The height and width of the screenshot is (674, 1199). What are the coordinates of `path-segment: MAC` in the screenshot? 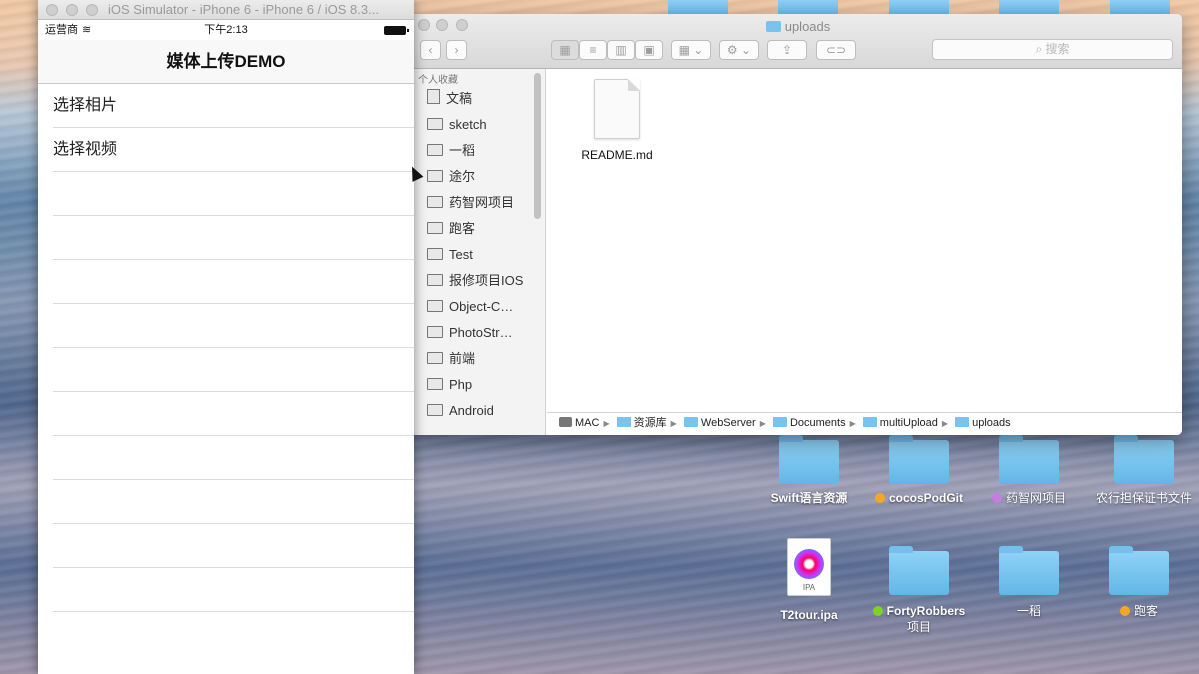 It's located at (579, 423).